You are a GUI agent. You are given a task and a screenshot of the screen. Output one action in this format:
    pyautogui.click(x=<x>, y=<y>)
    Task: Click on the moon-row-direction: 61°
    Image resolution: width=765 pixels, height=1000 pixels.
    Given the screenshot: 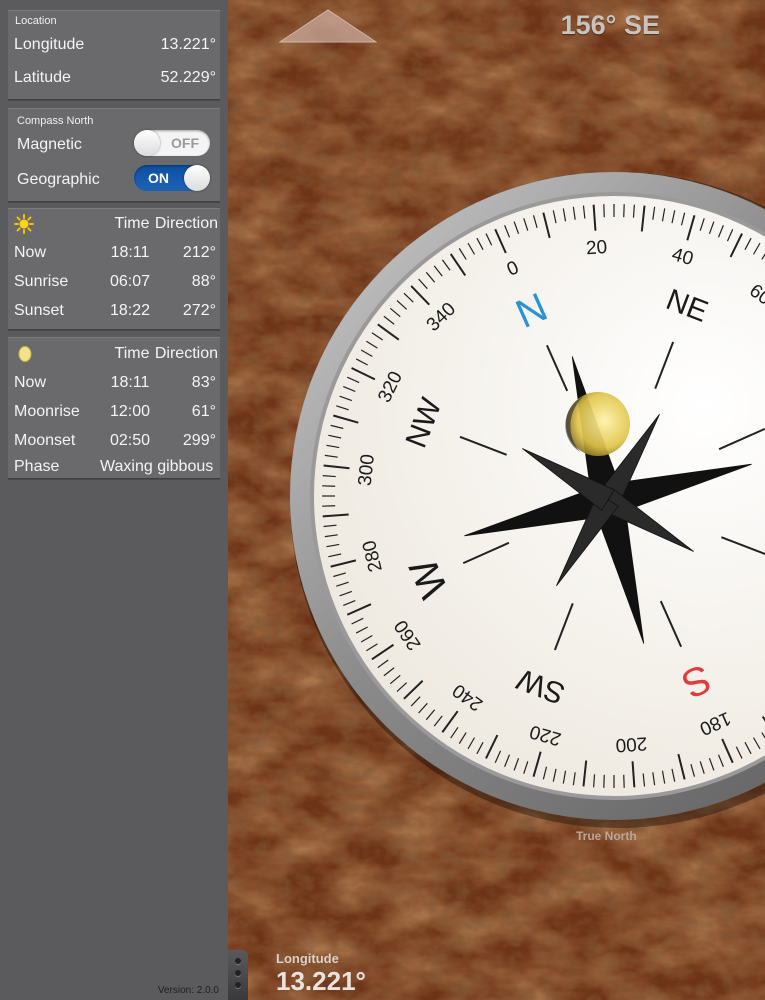 What is the action you would take?
    pyautogui.click(x=203, y=411)
    